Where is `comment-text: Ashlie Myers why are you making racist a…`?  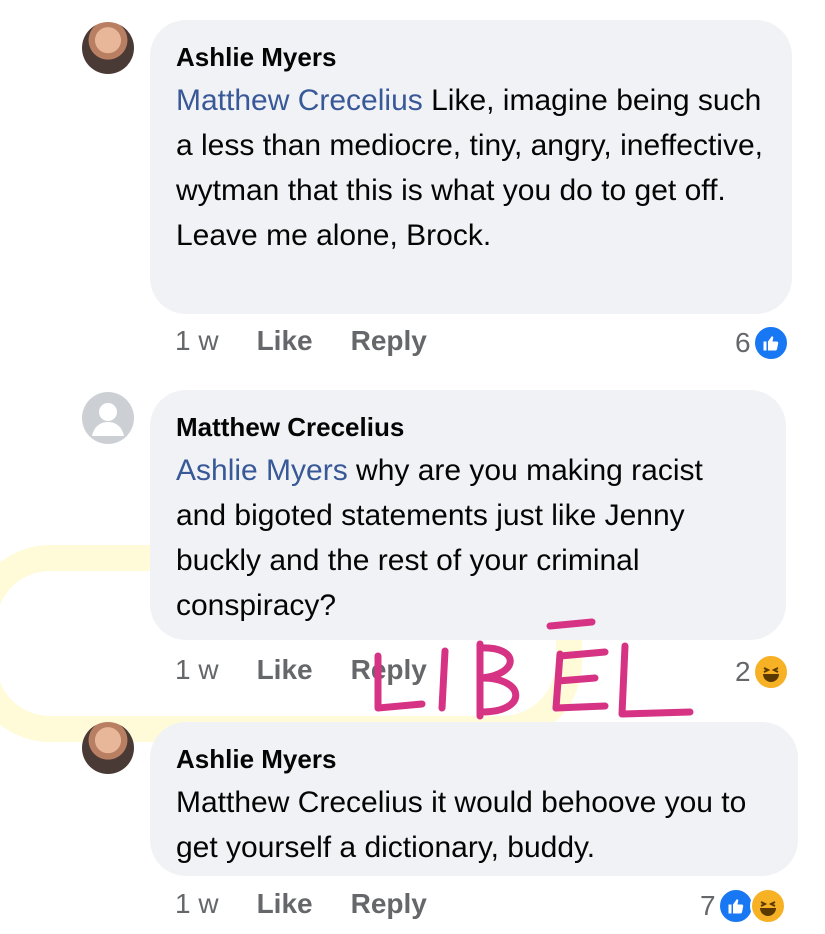
comment-text: Ashlie Myers why are you making racist a… is located at coordinates (468, 538).